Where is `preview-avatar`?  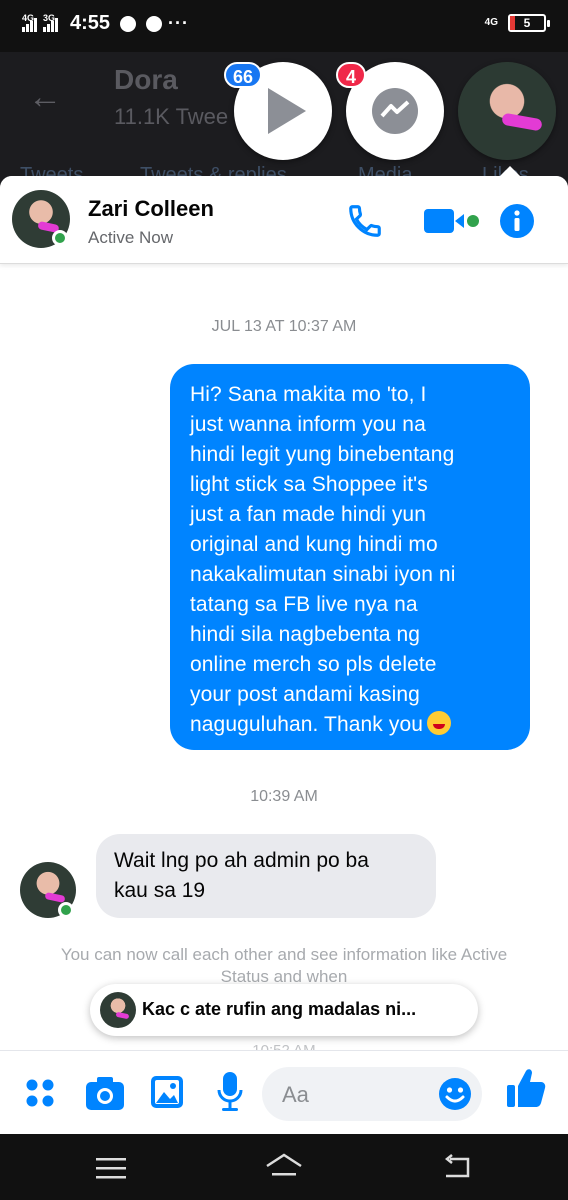 preview-avatar is located at coordinates (118, 1010).